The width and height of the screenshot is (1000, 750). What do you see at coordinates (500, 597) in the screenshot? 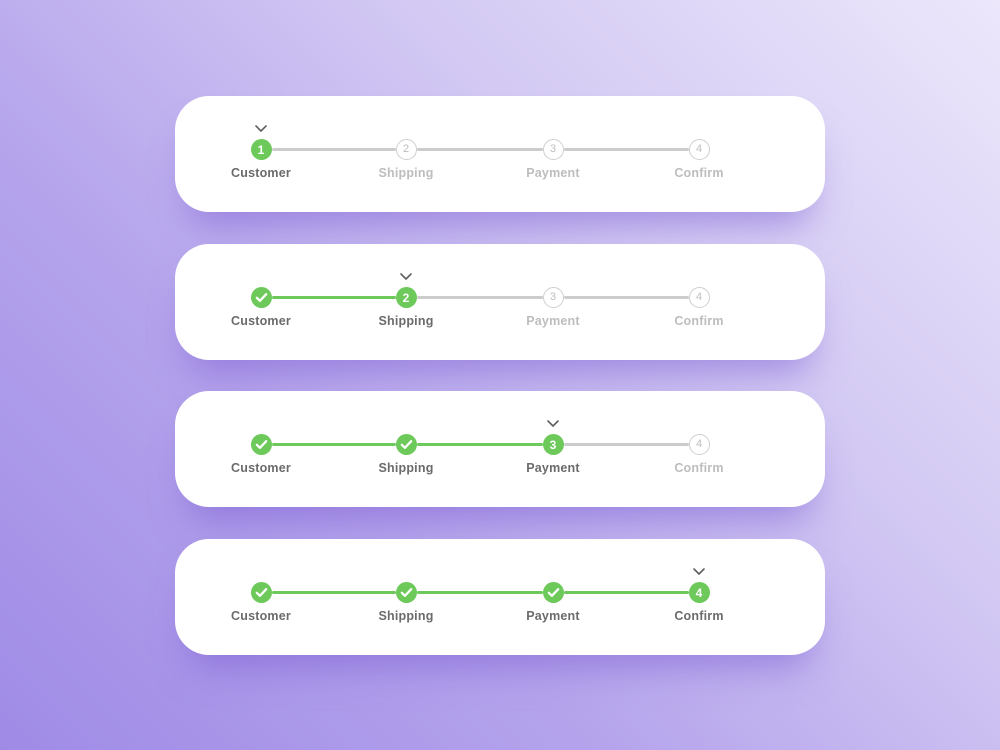
I see `stepper-card-4: Customer Shipping Payment 4 Confirm` at bounding box center [500, 597].